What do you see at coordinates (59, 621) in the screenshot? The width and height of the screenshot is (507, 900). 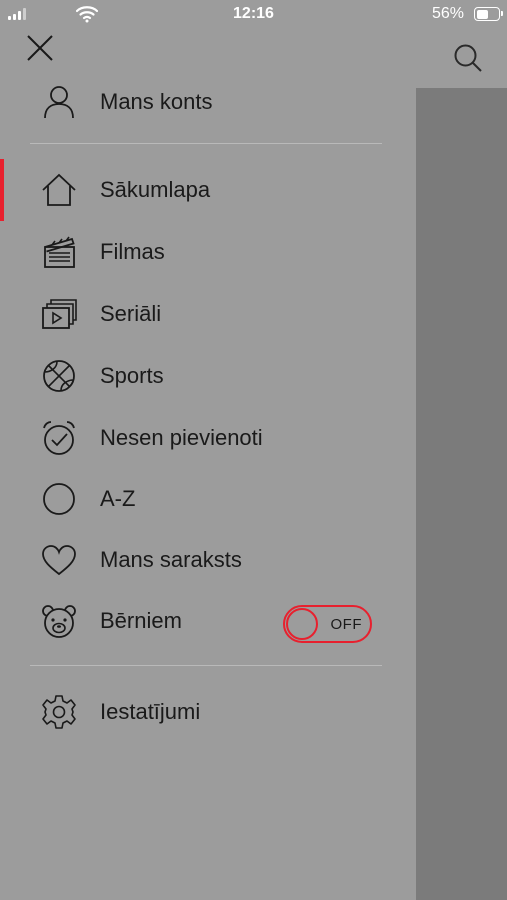 I see `bear-icon` at bounding box center [59, 621].